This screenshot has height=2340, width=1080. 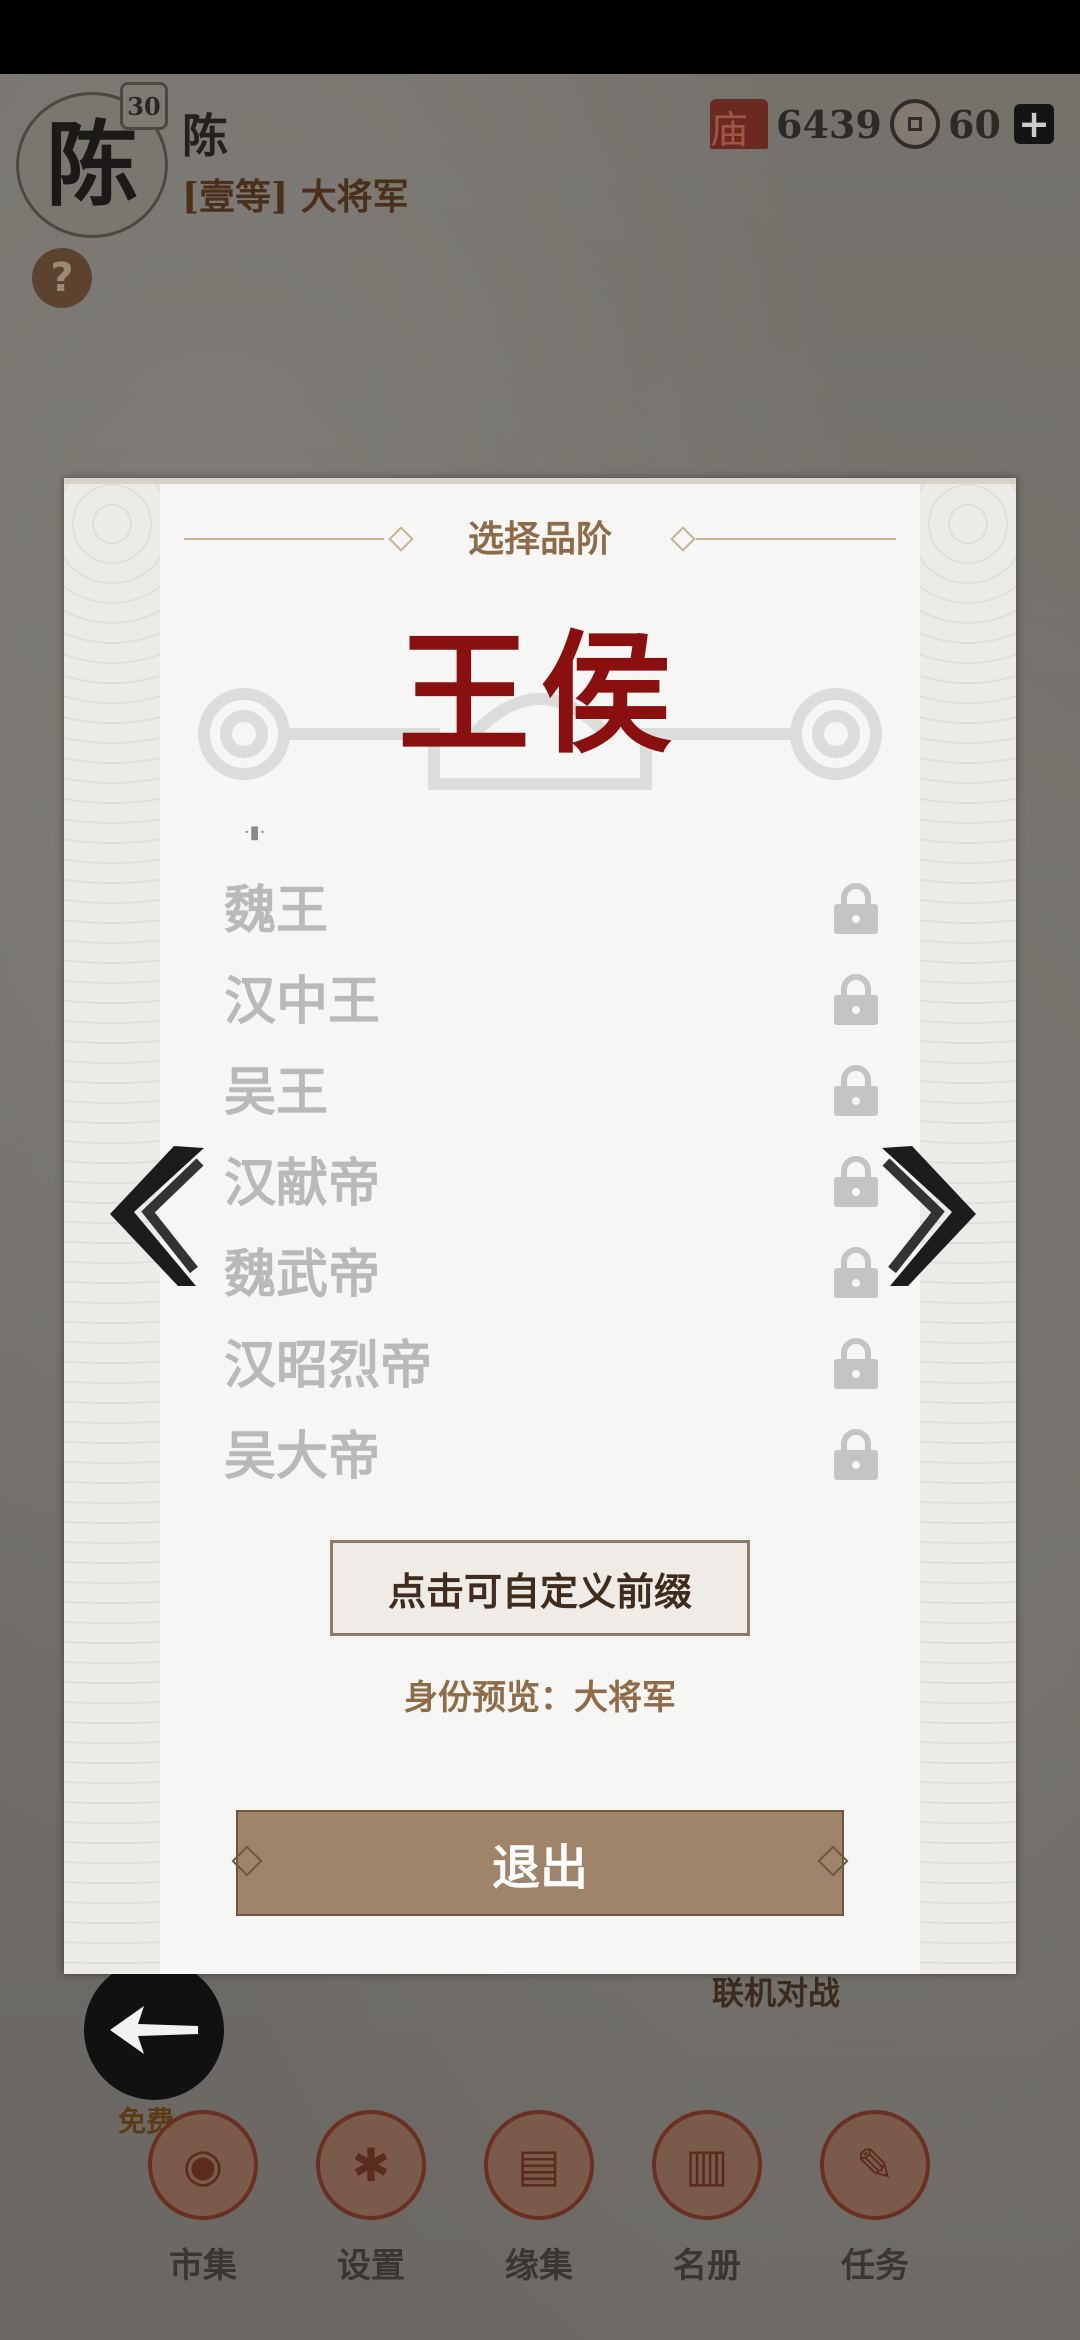 What do you see at coordinates (796, 539) in the screenshot?
I see `title-divider-right` at bounding box center [796, 539].